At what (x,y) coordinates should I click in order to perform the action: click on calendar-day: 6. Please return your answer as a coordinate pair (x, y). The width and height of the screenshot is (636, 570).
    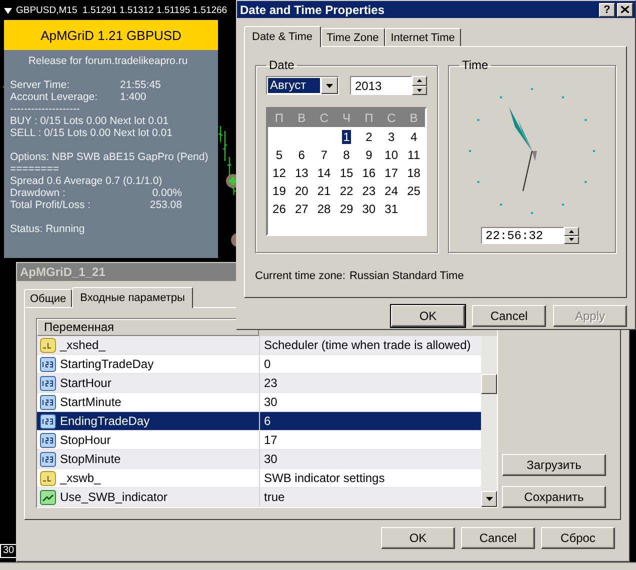
    Looking at the image, I should click on (301, 155).